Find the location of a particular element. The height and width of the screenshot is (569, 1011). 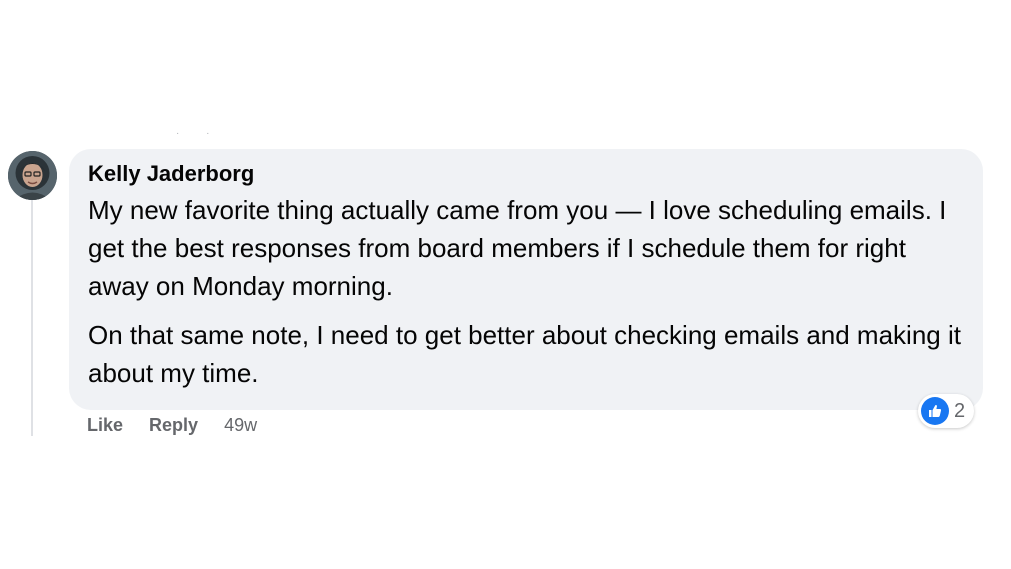

comment-timestamp: 49w is located at coordinates (240, 425).